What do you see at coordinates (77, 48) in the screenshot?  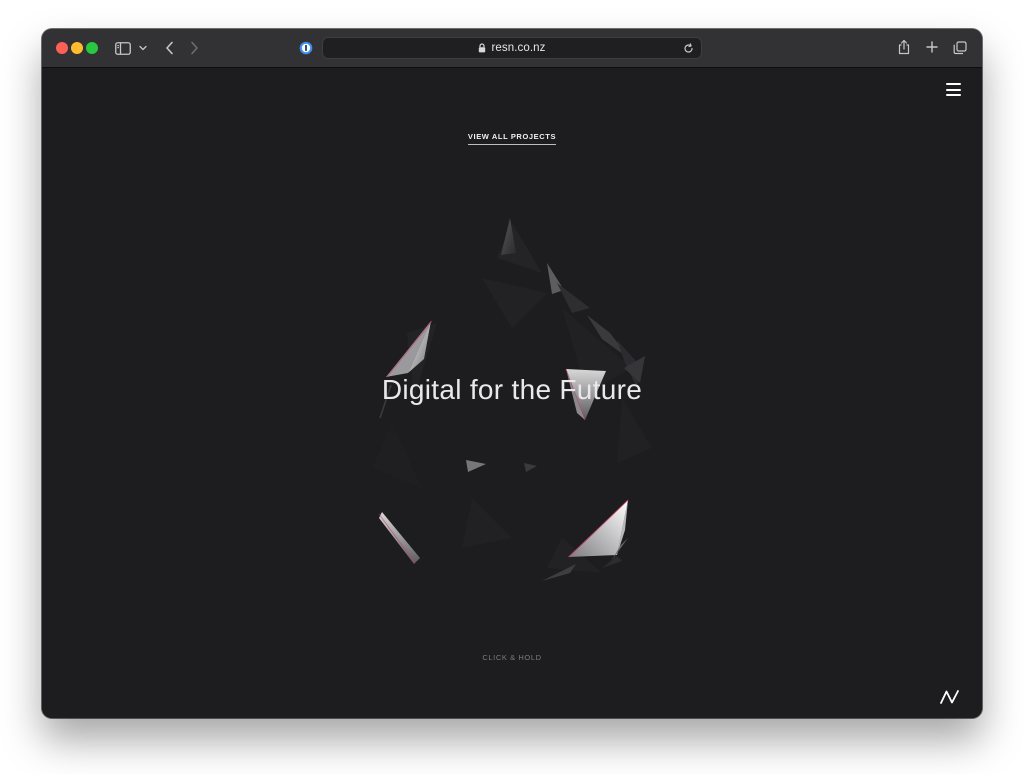 I see `window-minimize-button` at bounding box center [77, 48].